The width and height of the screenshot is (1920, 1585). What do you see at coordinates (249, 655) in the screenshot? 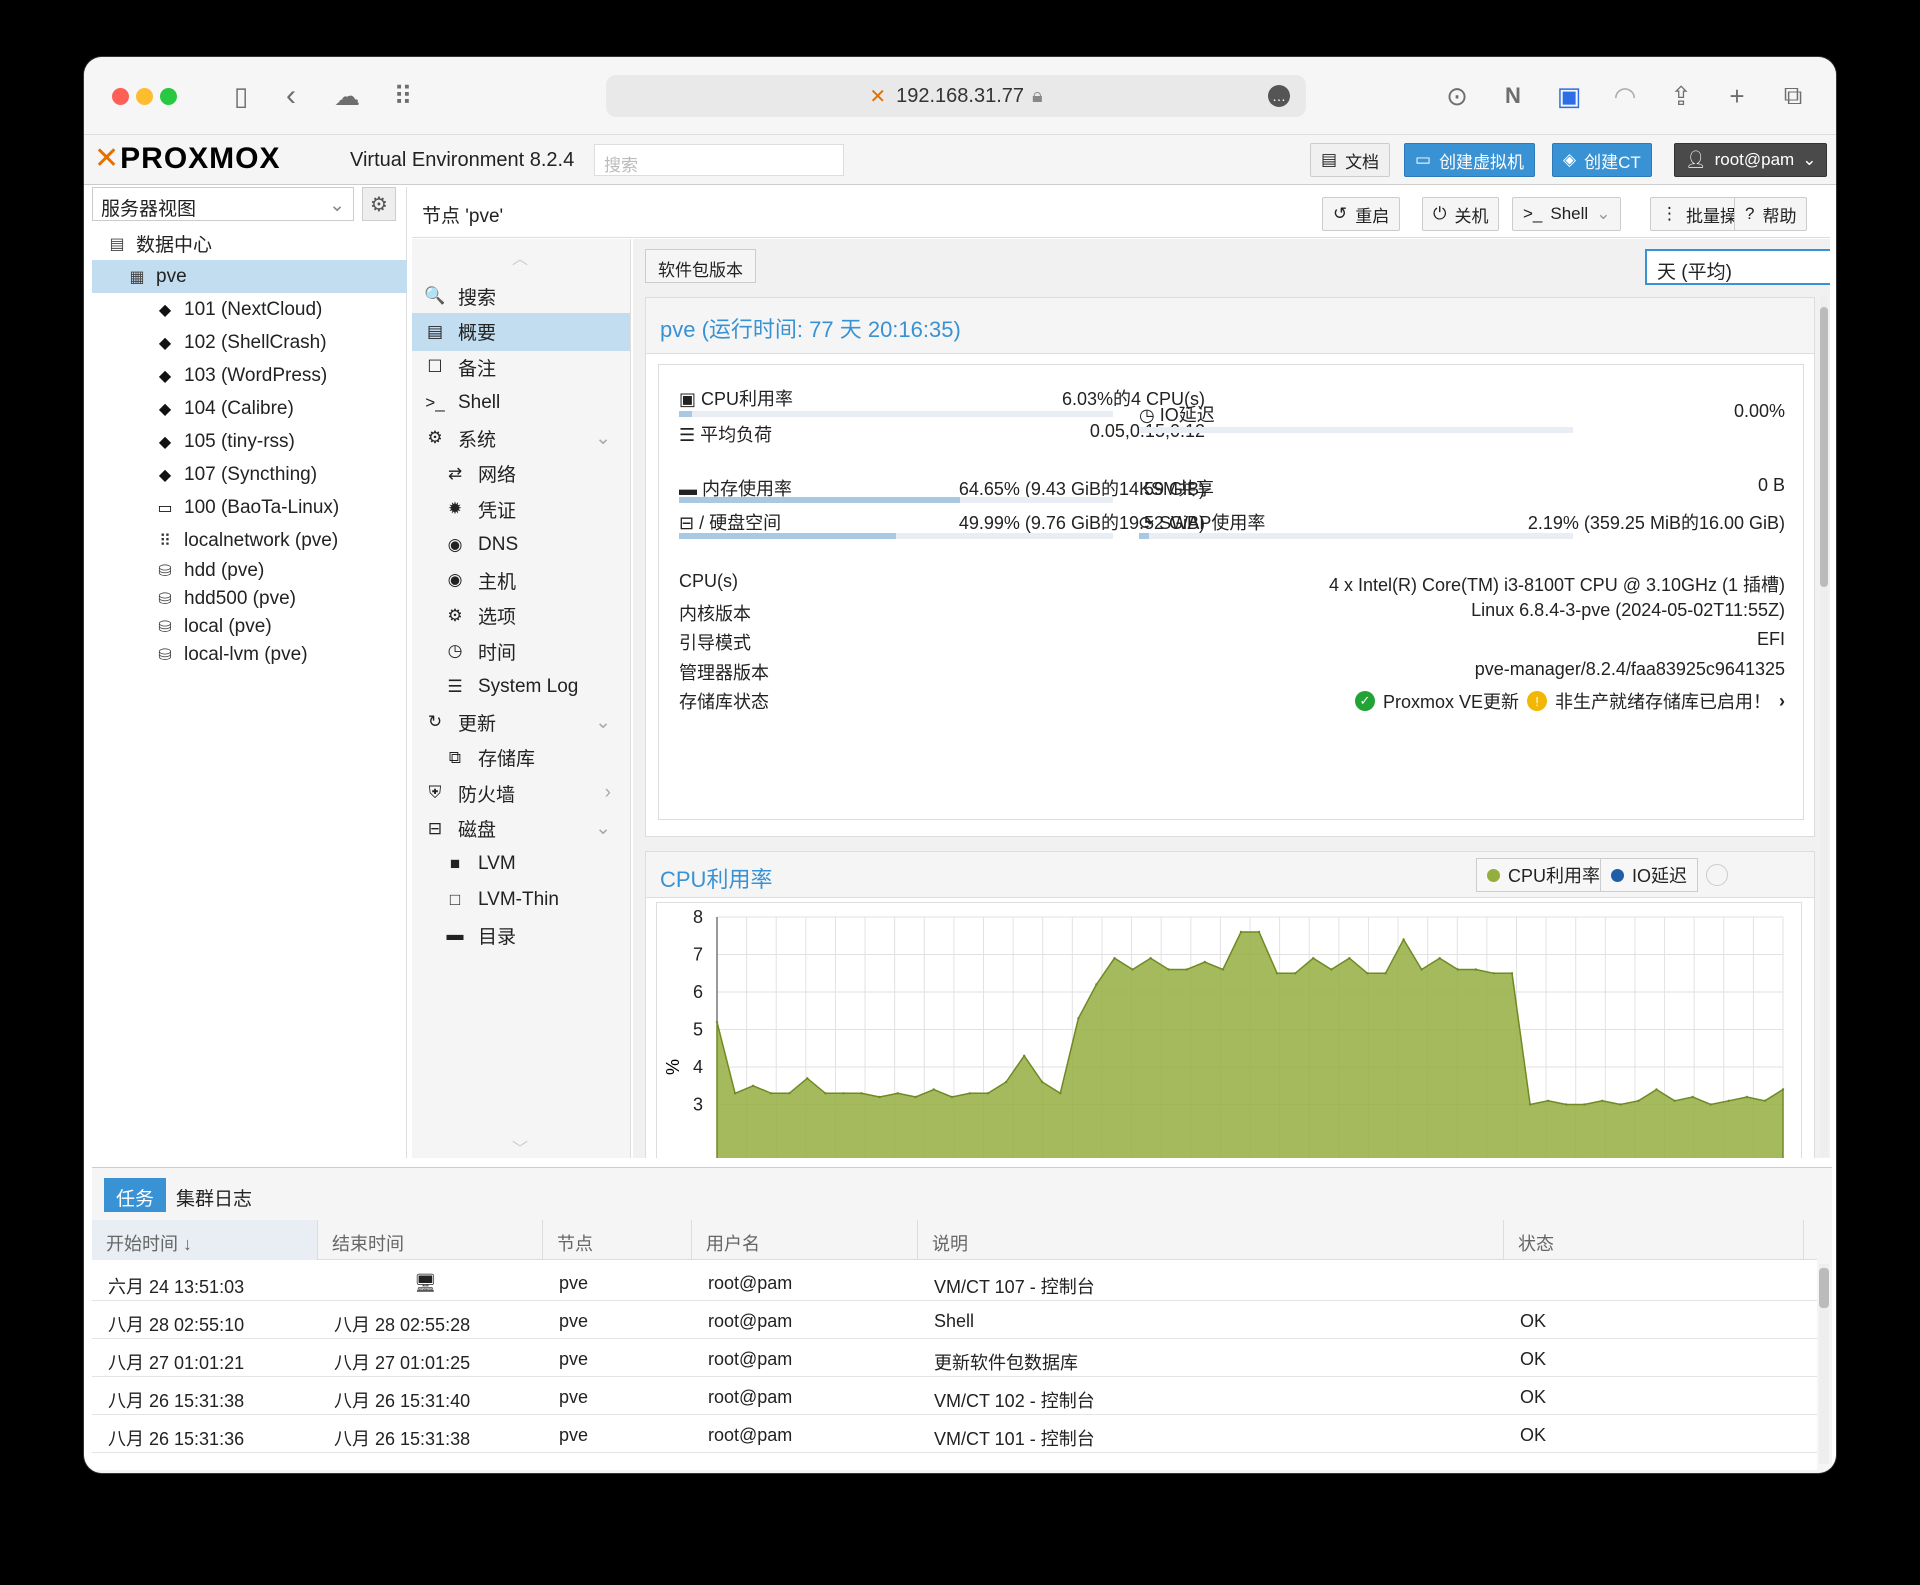
I see `tree-item: ⛁ local-lvm (pve)` at bounding box center [249, 655].